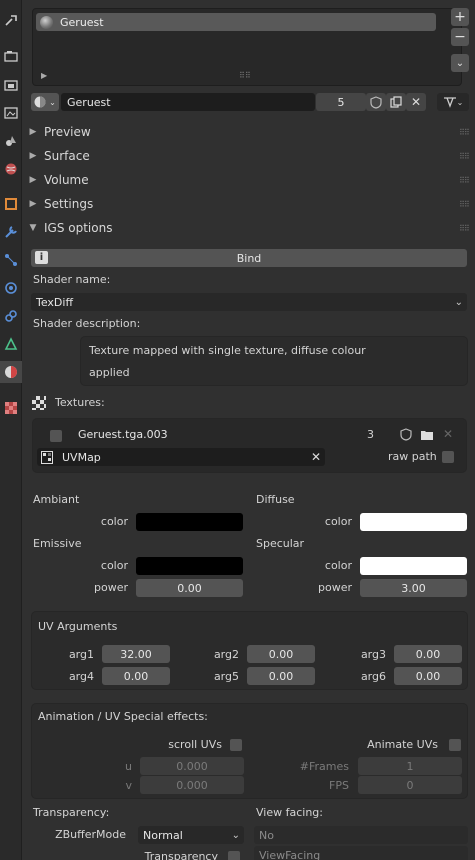 This screenshot has width=475, height=860. What do you see at coordinates (11, 344) in the screenshot?
I see `data-icon` at bounding box center [11, 344].